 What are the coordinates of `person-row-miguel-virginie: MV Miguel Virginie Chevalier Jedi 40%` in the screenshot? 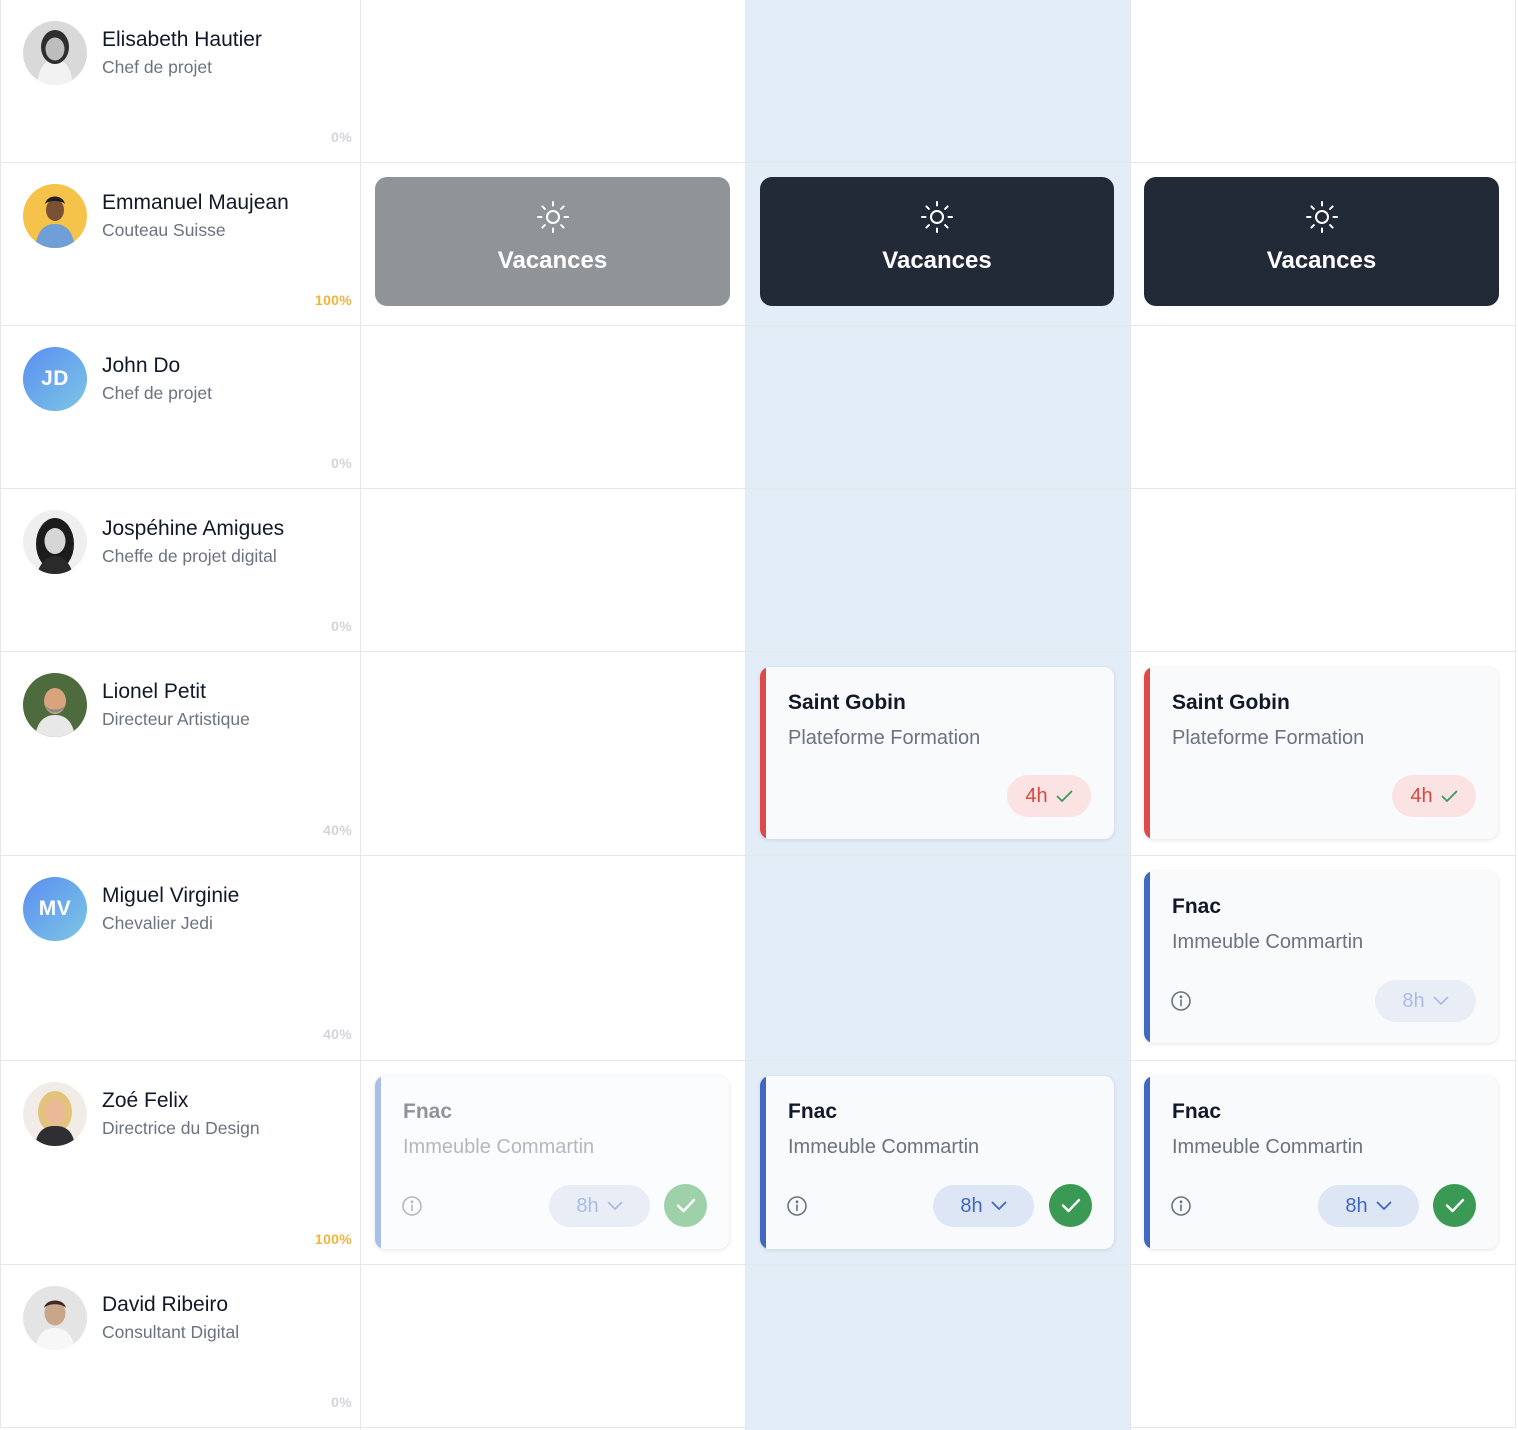 It's located at (180, 958).